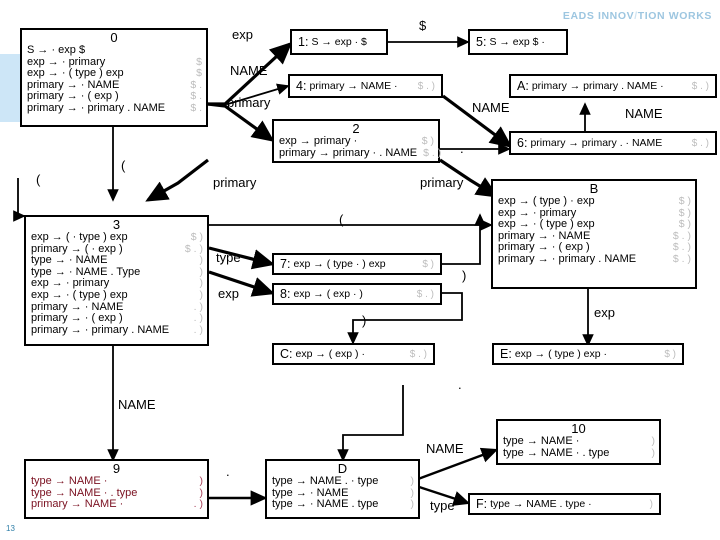 The height and width of the screenshot is (540, 720). I want to click on state-A-content: A: primary → primary . NAME · $ . ), so click(613, 86).